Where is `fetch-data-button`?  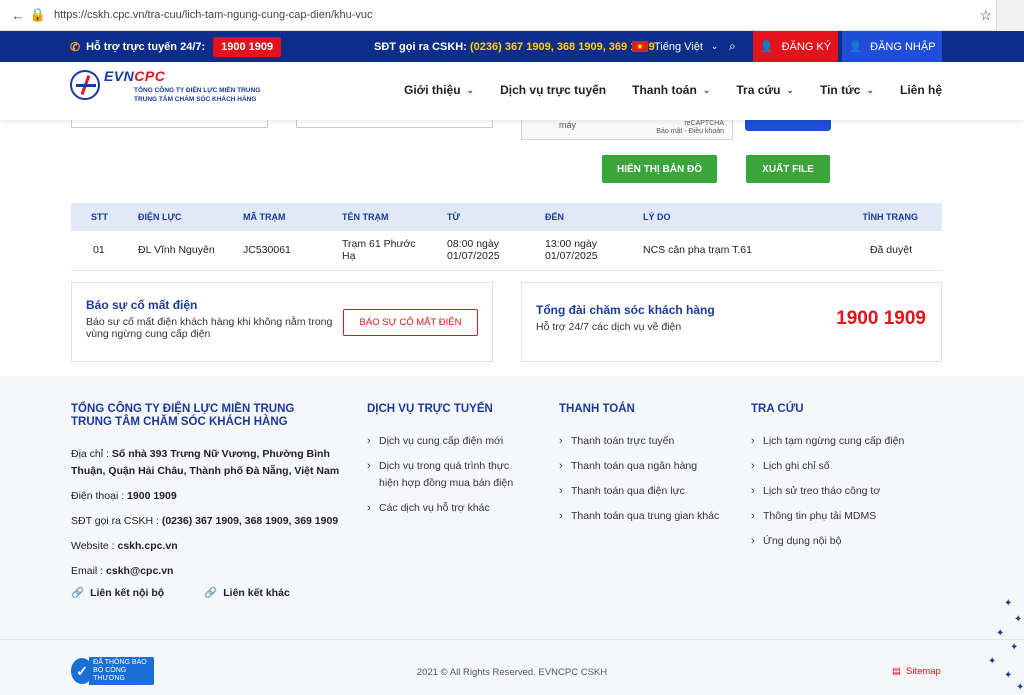
fetch-data-button is located at coordinates (788, 125).